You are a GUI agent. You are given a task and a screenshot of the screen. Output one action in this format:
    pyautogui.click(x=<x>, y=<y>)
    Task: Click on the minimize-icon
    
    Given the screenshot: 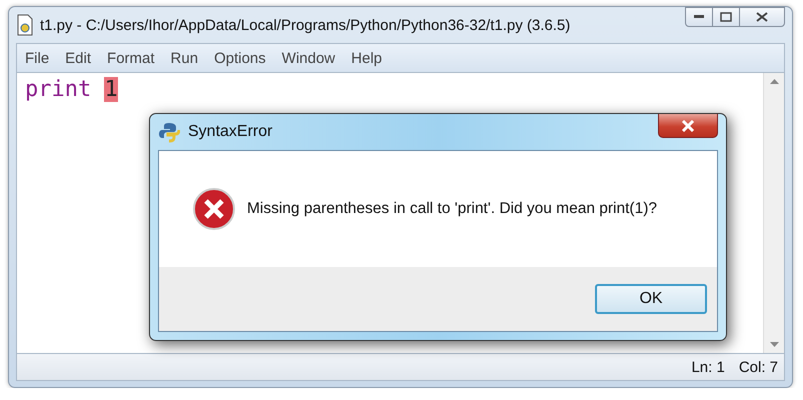 What is the action you would take?
    pyautogui.click(x=699, y=17)
    